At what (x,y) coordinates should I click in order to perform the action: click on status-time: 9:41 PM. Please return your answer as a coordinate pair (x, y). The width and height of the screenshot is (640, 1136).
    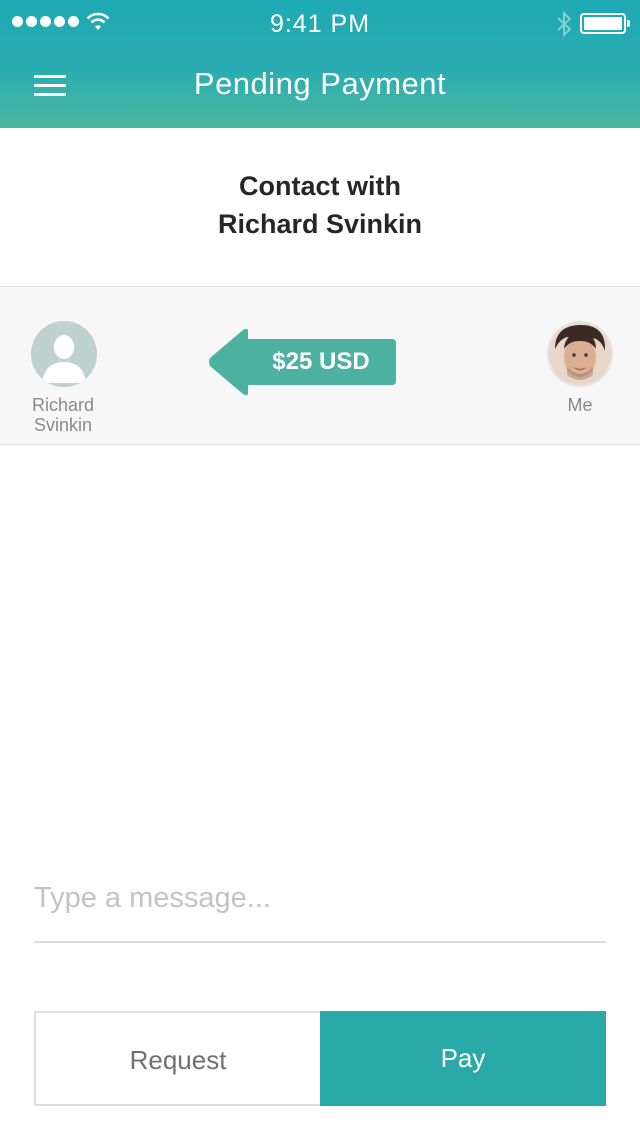
    Looking at the image, I should click on (320, 24).